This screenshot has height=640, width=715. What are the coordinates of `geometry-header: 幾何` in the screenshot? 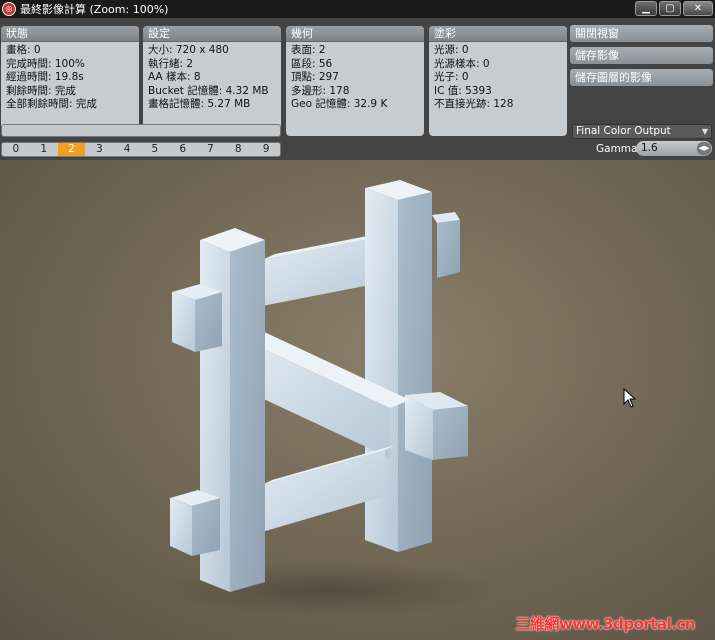 It's located at (355, 34).